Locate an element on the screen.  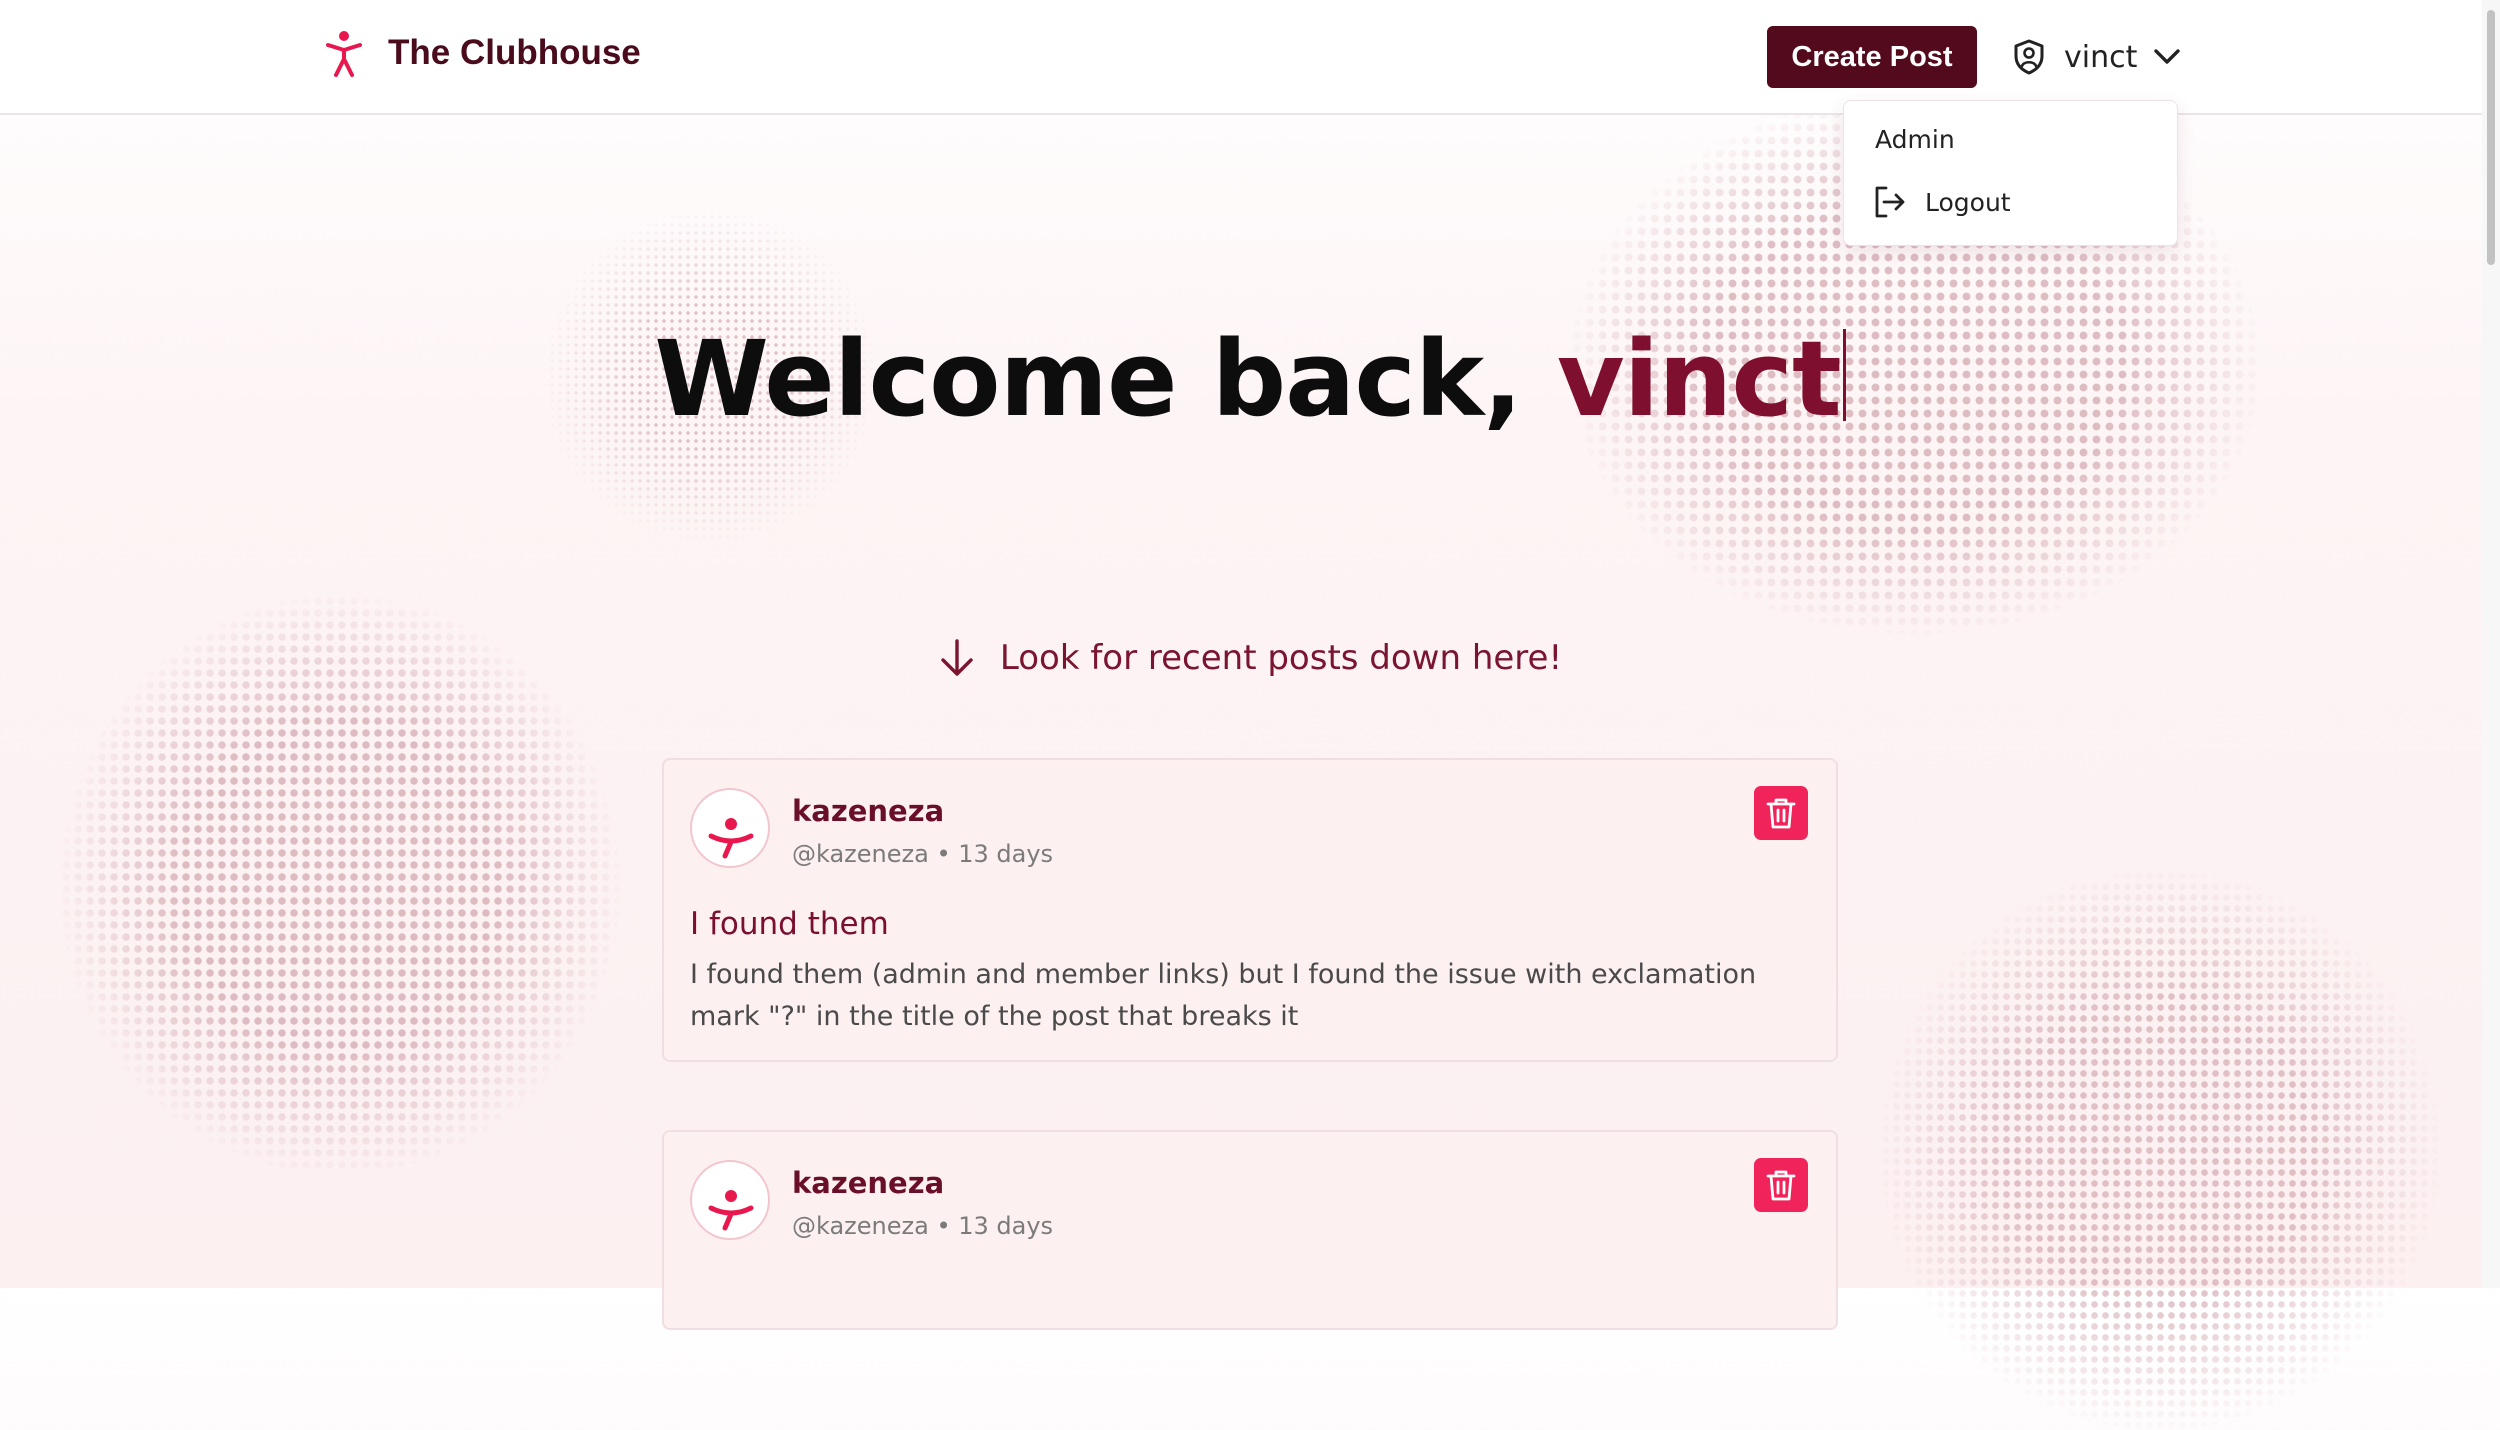
create-post-button: Create Post is located at coordinates (1872, 57).